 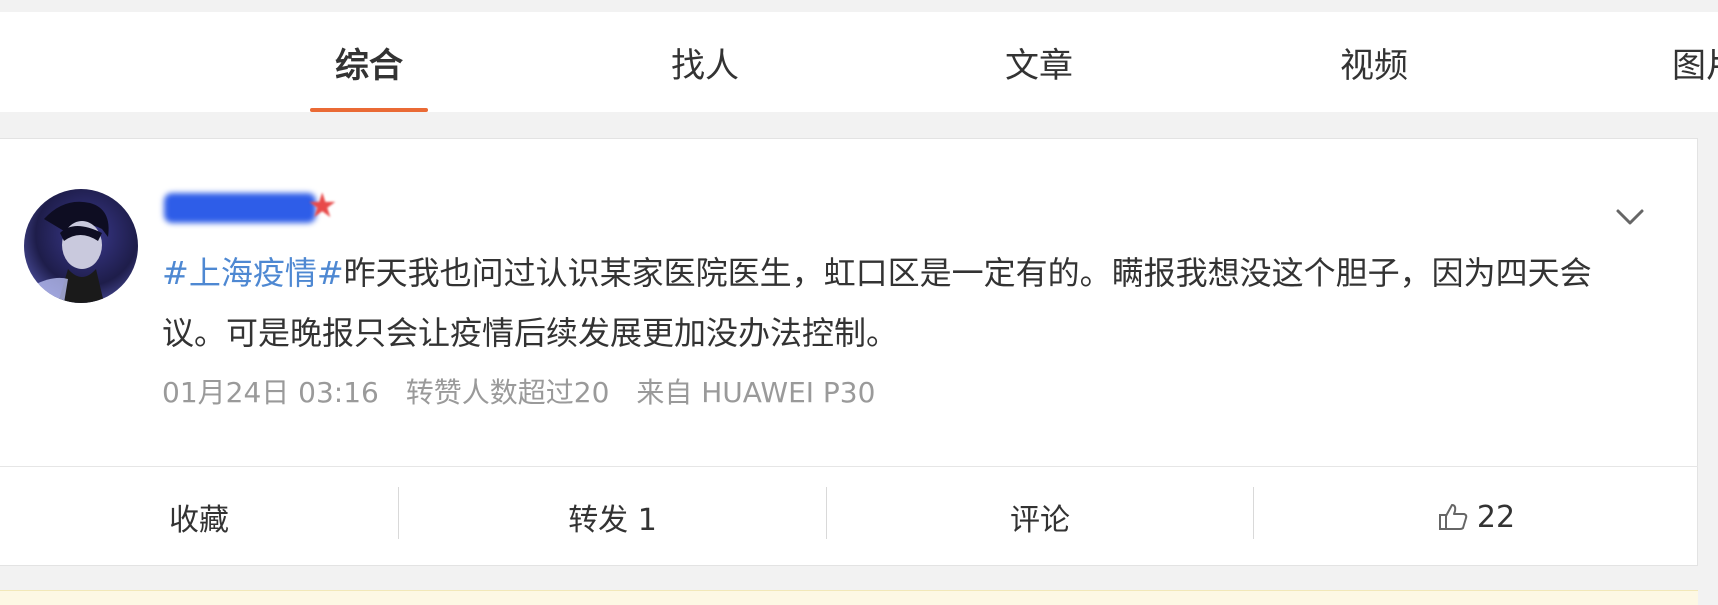 I want to click on repost-label: 转发 1, so click(x=612, y=520).